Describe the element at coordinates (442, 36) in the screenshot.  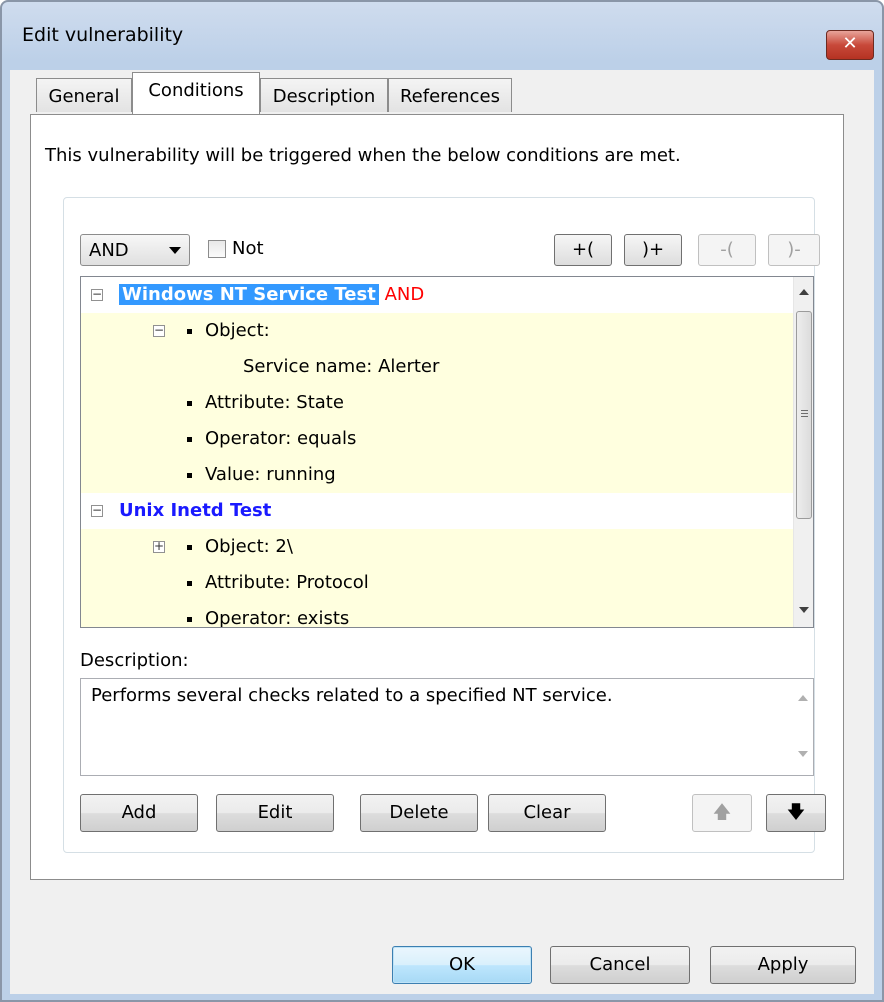
I see `title-bar: Edit vulnerability ✕` at that location.